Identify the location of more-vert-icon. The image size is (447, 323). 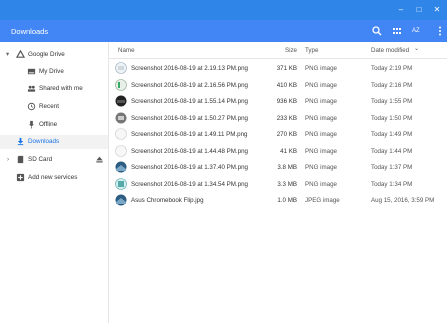
(440, 31).